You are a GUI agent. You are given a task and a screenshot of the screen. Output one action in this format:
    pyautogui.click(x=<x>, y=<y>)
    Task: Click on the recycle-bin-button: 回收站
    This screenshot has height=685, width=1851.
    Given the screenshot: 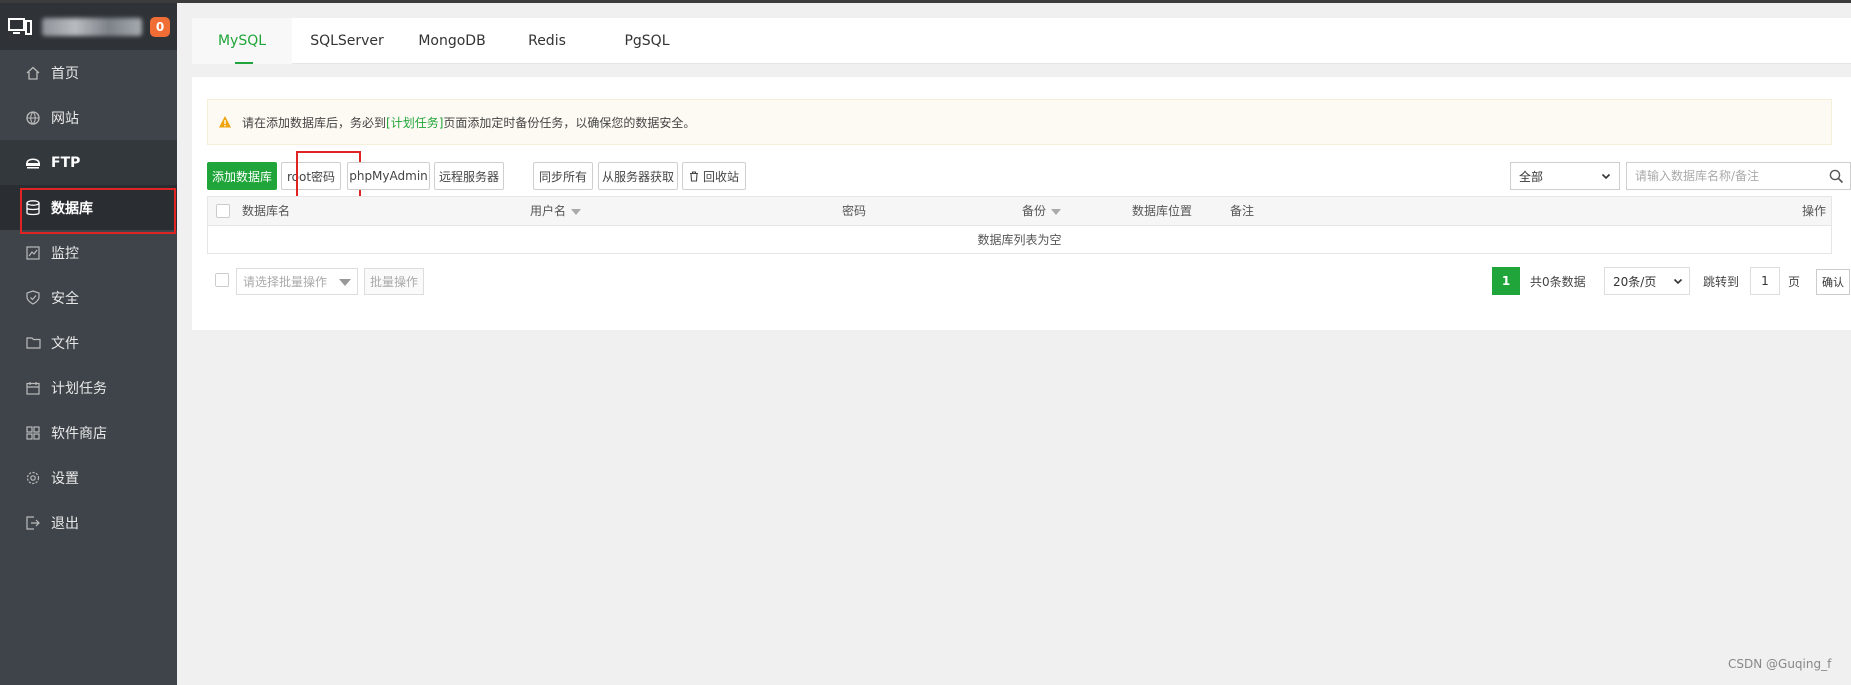 What is the action you would take?
    pyautogui.click(x=714, y=176)
    